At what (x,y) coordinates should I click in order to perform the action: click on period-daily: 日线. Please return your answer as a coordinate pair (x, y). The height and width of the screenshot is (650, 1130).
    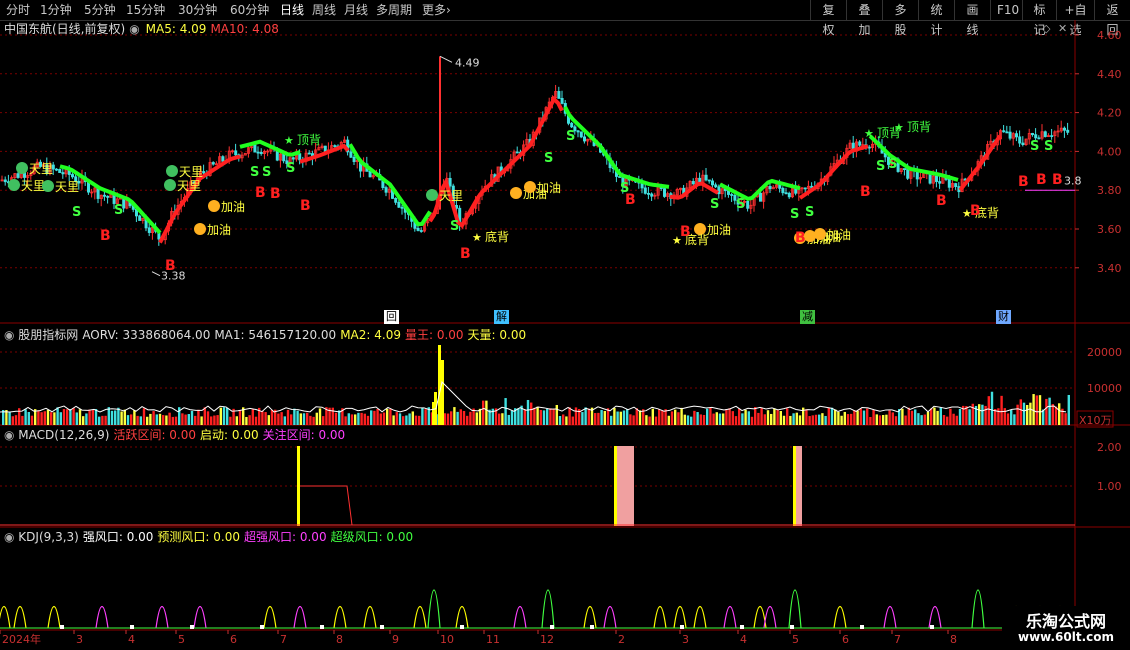
    Looking at the image, I should click on (292, 10).